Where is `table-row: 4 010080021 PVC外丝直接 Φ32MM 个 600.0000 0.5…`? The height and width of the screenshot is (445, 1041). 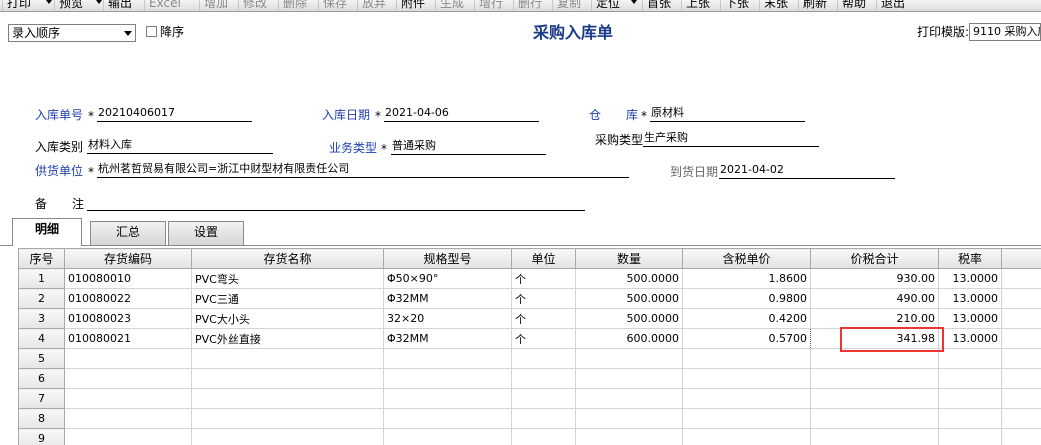
table-row: 4 010080021 PVC外丝直接 Φ32MM 个 600.0000 0.5… is located at coordinates (529, 338).